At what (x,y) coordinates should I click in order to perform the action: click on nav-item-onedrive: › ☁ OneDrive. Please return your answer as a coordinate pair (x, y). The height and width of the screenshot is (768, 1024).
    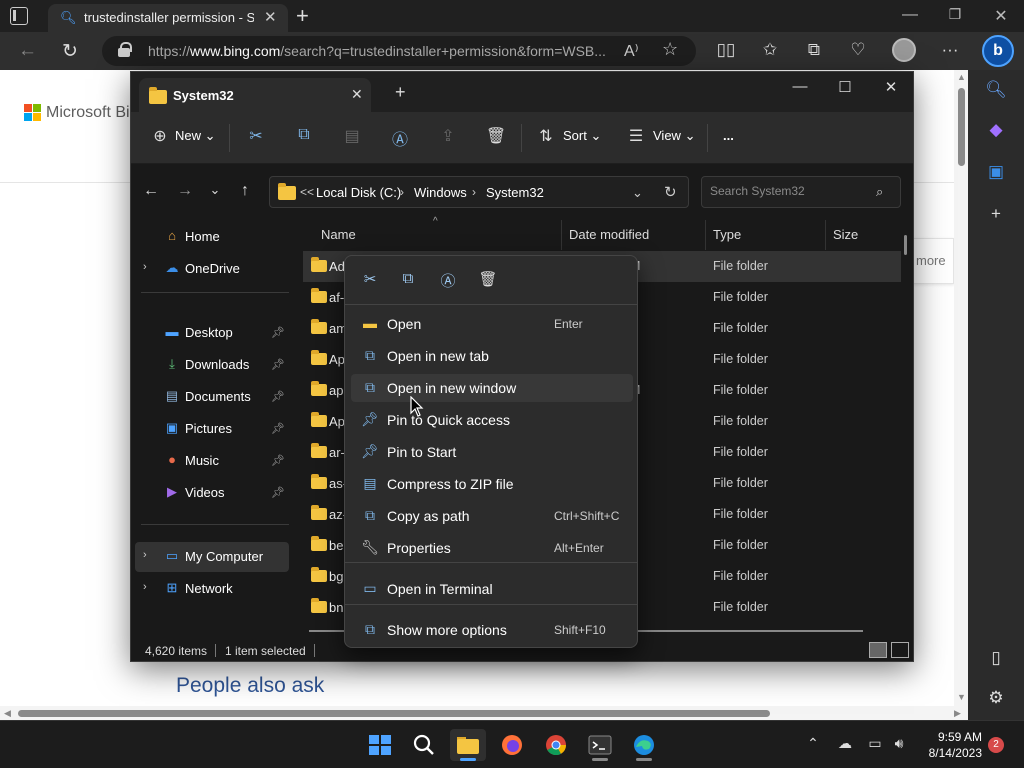
    Looking at the image, I should click on (211, 269).